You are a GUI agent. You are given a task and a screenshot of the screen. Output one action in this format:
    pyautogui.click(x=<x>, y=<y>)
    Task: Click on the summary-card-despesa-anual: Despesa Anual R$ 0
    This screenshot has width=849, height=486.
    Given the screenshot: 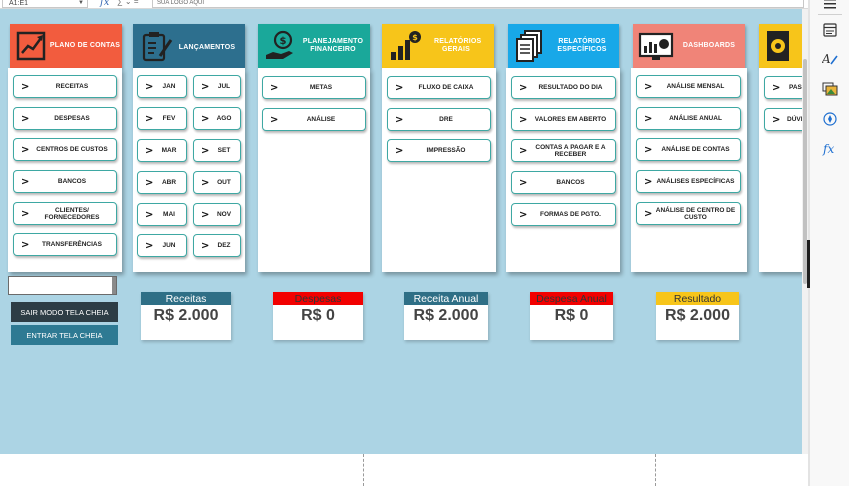 What is the action you would take?
    pyautogui.click(x=571, y=316)
    